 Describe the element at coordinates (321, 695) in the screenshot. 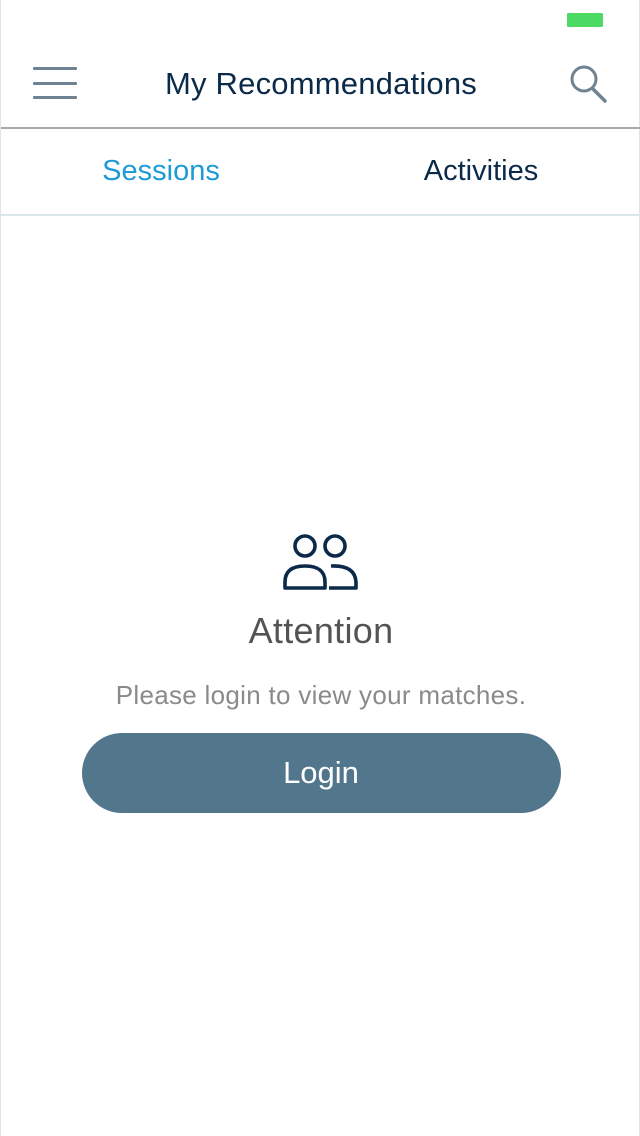

I see `empty-state-message: Please login to view your matches.` at that location.